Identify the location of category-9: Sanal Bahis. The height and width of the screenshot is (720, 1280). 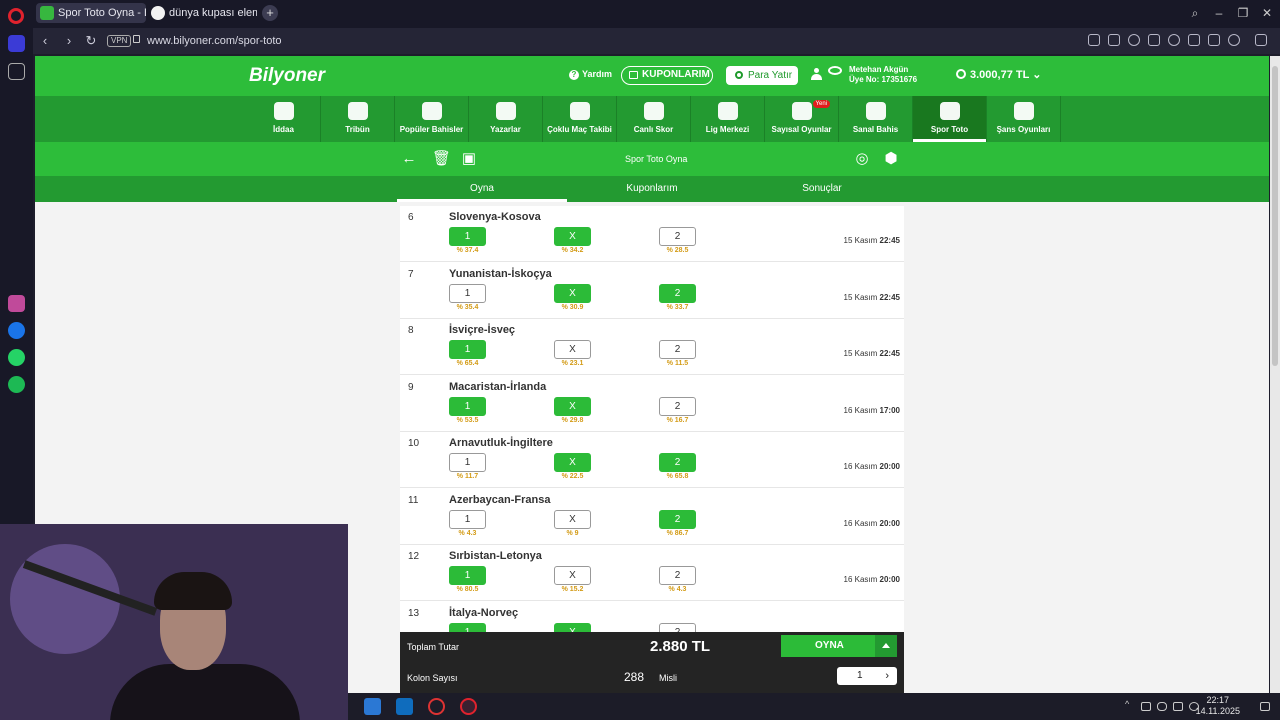
(876, 119).